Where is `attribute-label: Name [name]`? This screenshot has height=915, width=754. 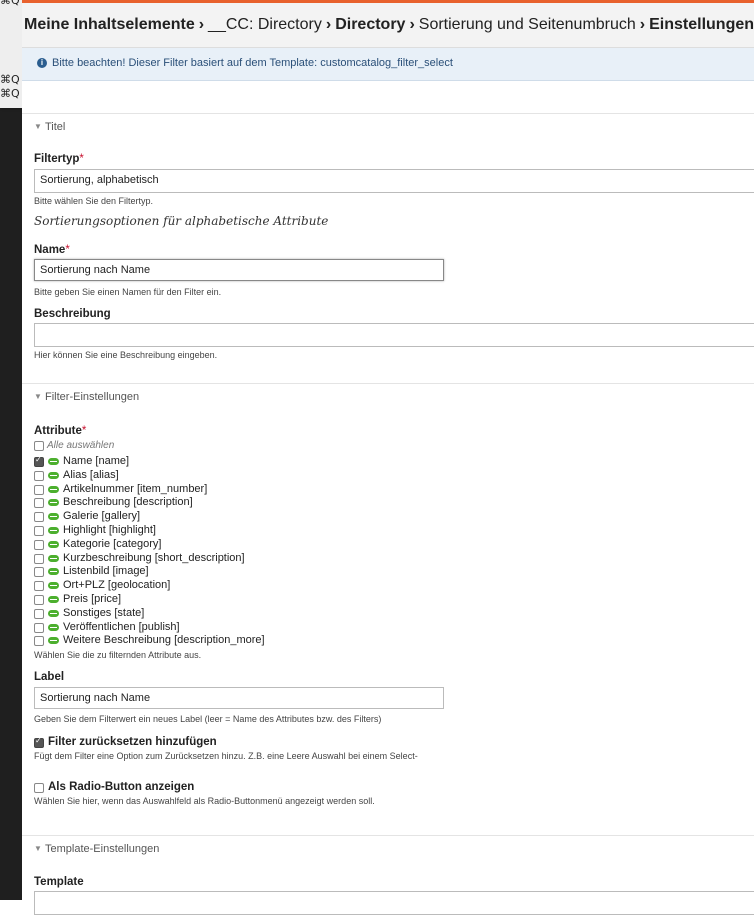
attribute-label: Name [name] is located at coordinates (96, 461).